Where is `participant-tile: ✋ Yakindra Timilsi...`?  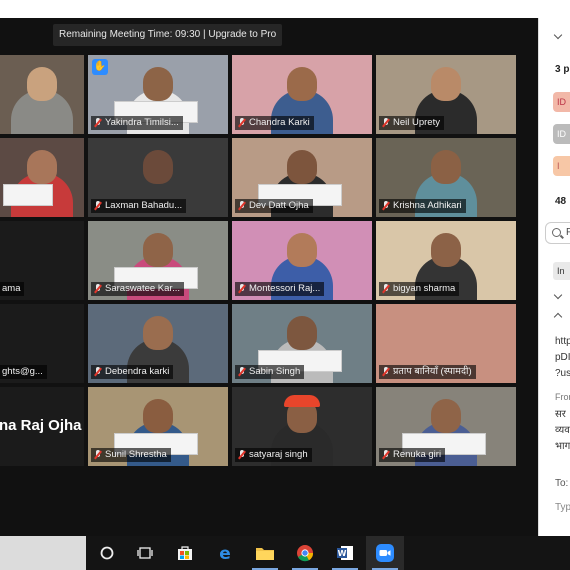 participant-tile: ✋ Yakindra Timilsi... is located at coordinates (158, 94).